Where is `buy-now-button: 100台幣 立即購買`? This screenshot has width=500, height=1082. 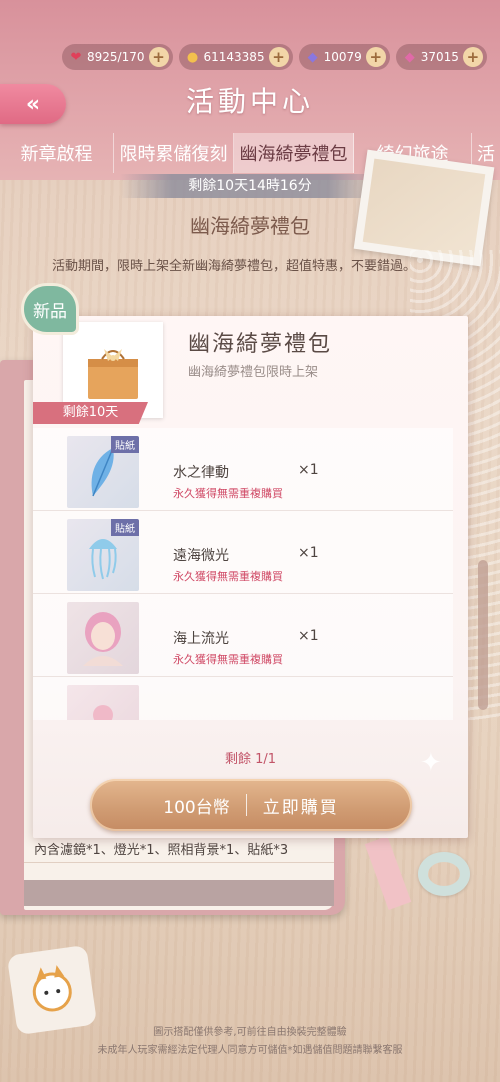 buy-now-button: 100台幣 立即購買 is located at coordinates (251, 805).